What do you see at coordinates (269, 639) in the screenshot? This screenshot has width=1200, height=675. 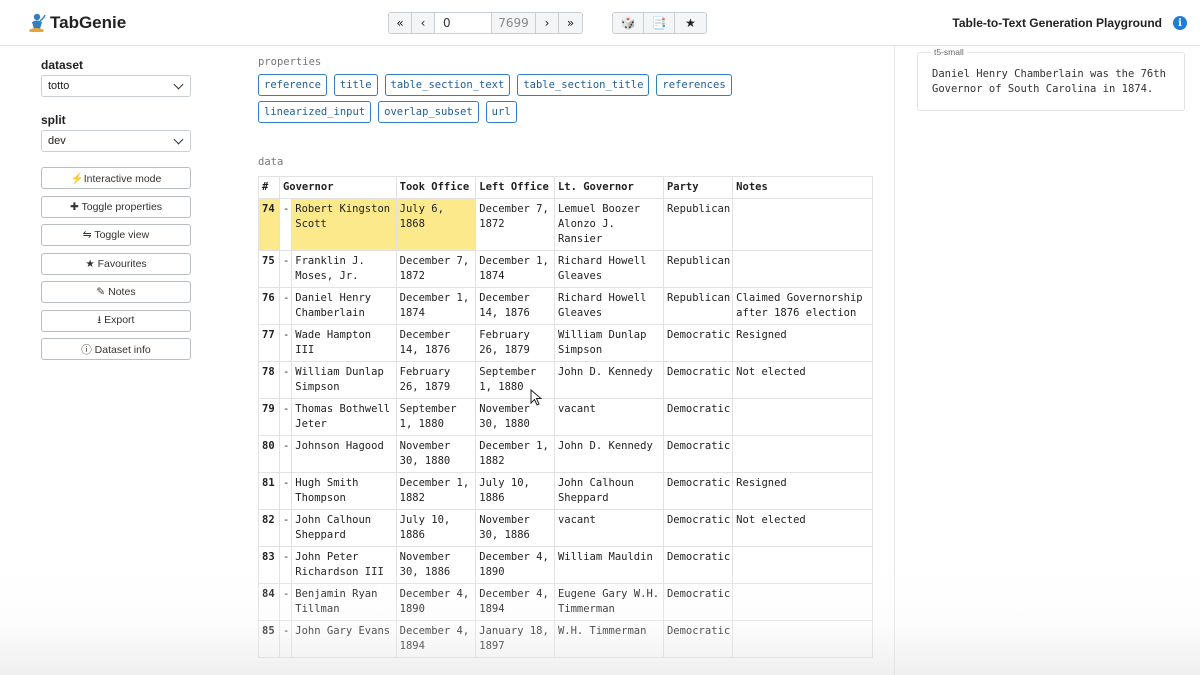 I see `table-cell-num: 85` at bounding box center [269, 639].